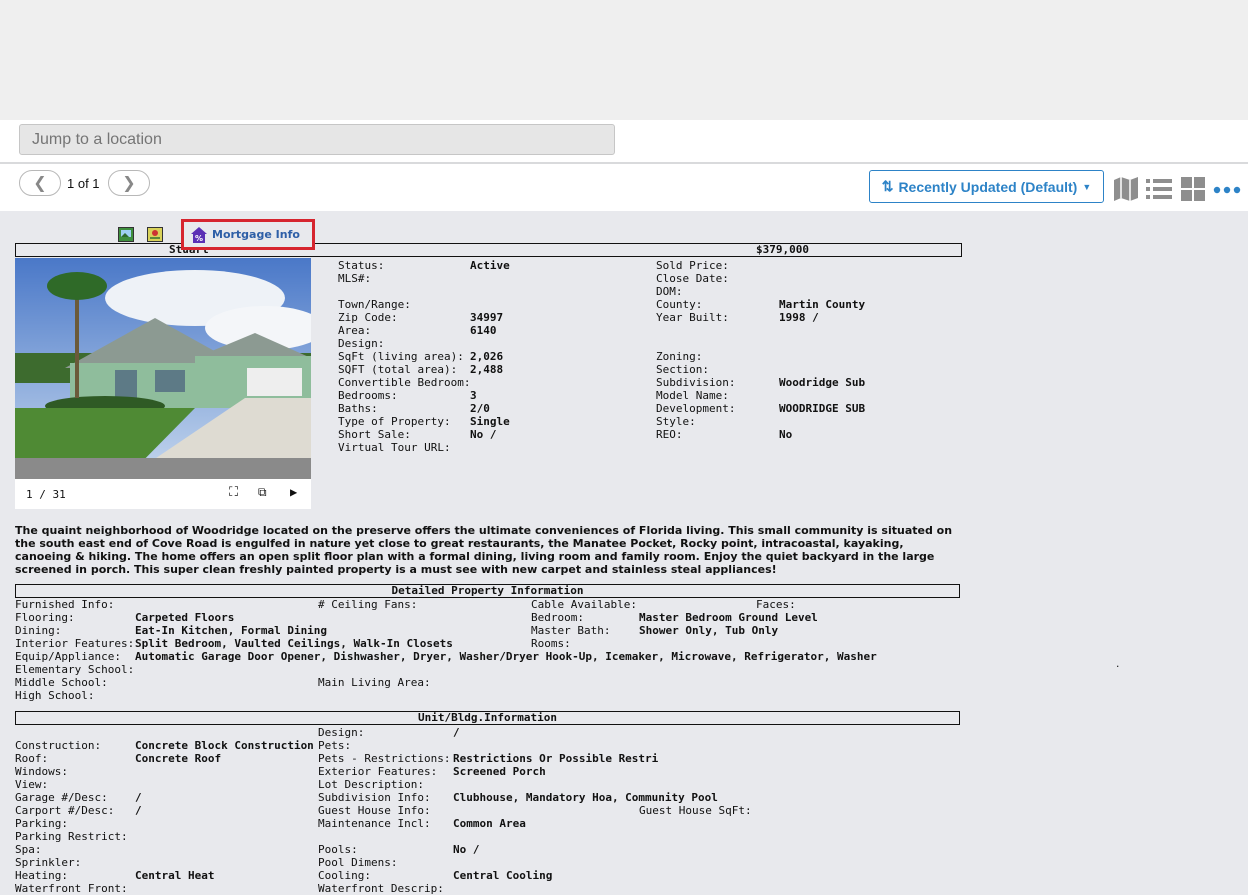  What do you see at coordinates (384, 758) in the screenshot?
I see `field-label: Pets - Restrictions:` at bounding box center [384, 758].